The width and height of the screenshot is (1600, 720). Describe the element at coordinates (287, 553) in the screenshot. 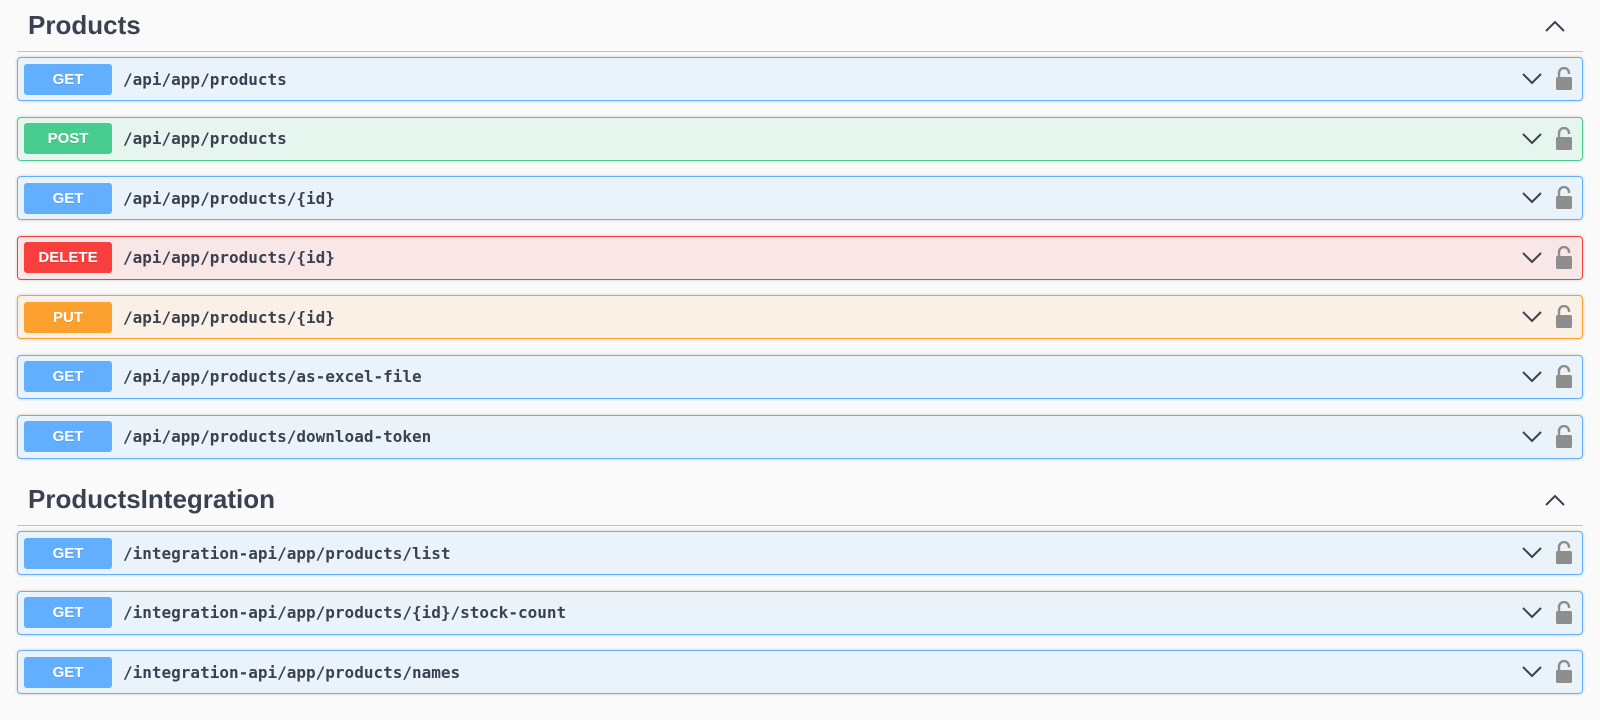

I see `operation-path: /integration-api/app/products/list` at that location.